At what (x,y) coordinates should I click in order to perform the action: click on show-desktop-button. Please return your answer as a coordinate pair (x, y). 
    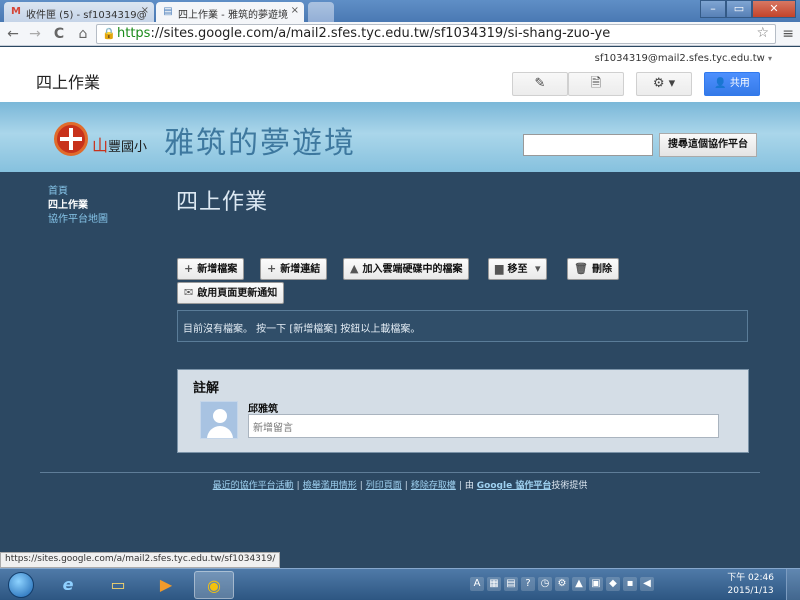
    Looking at the image, I should click on (793, 584).